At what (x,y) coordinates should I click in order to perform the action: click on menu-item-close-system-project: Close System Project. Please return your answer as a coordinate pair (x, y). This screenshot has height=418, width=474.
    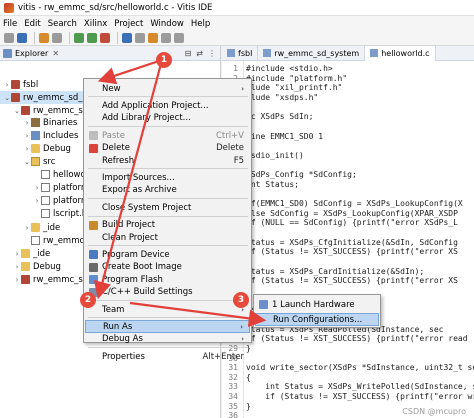
    Looking at the image, I should click on (167, 207).